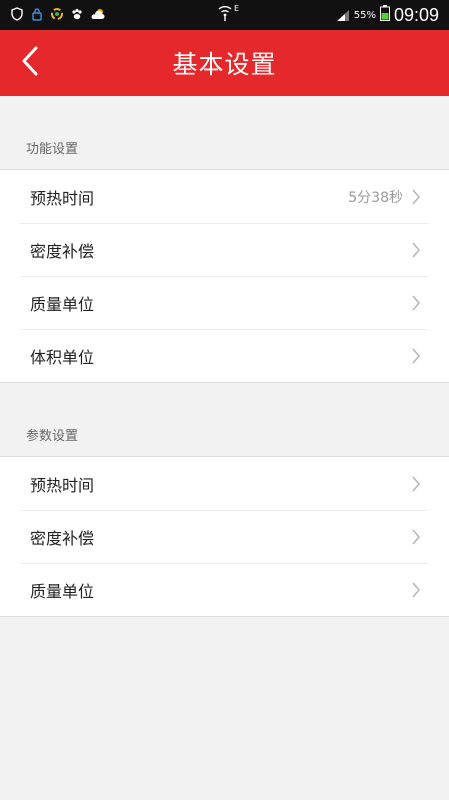 The width and height of the screenshot is (449, 800). Describe the element at coordinates (17, 15) in the screenshot. I see `shield-icon` at that location.